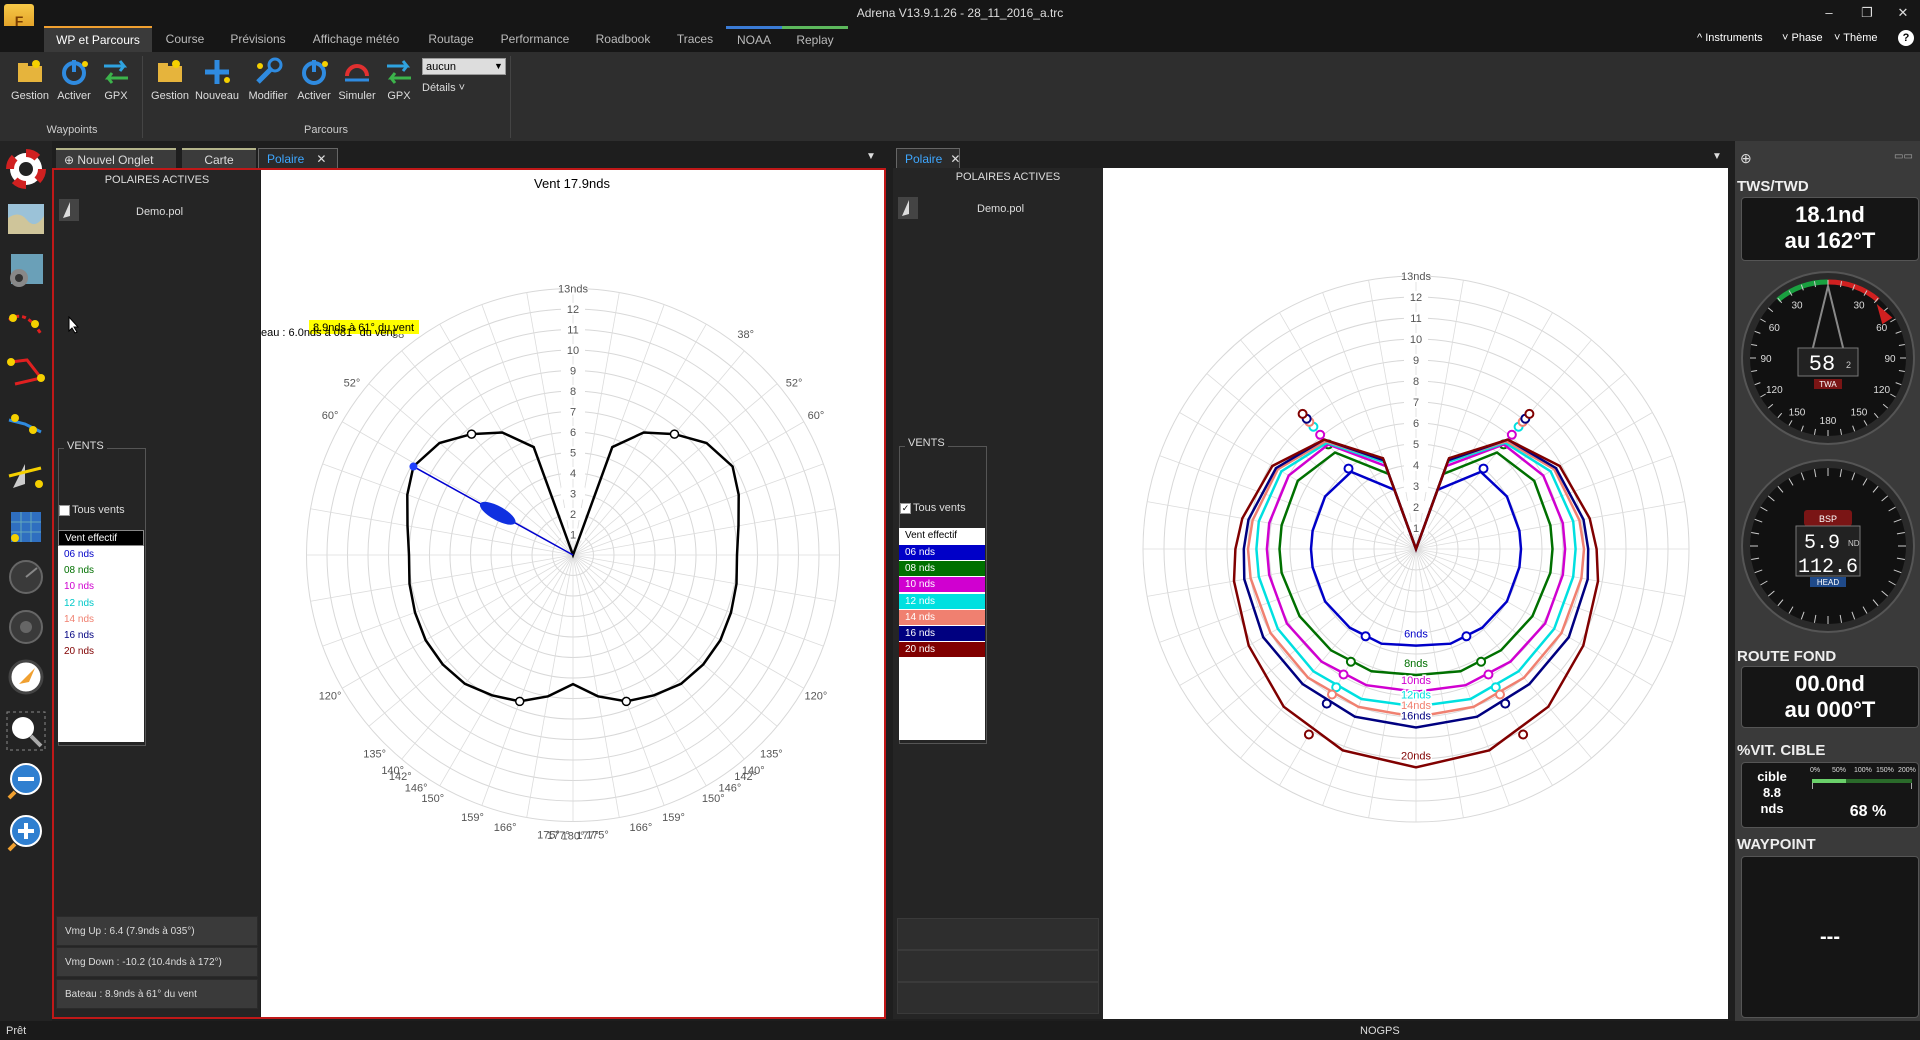 This screenshot has height=1040, width=1920. Describe the element at coordinates (26, 169) in the screenshot. I see `lifebuoy-icon` at that location.